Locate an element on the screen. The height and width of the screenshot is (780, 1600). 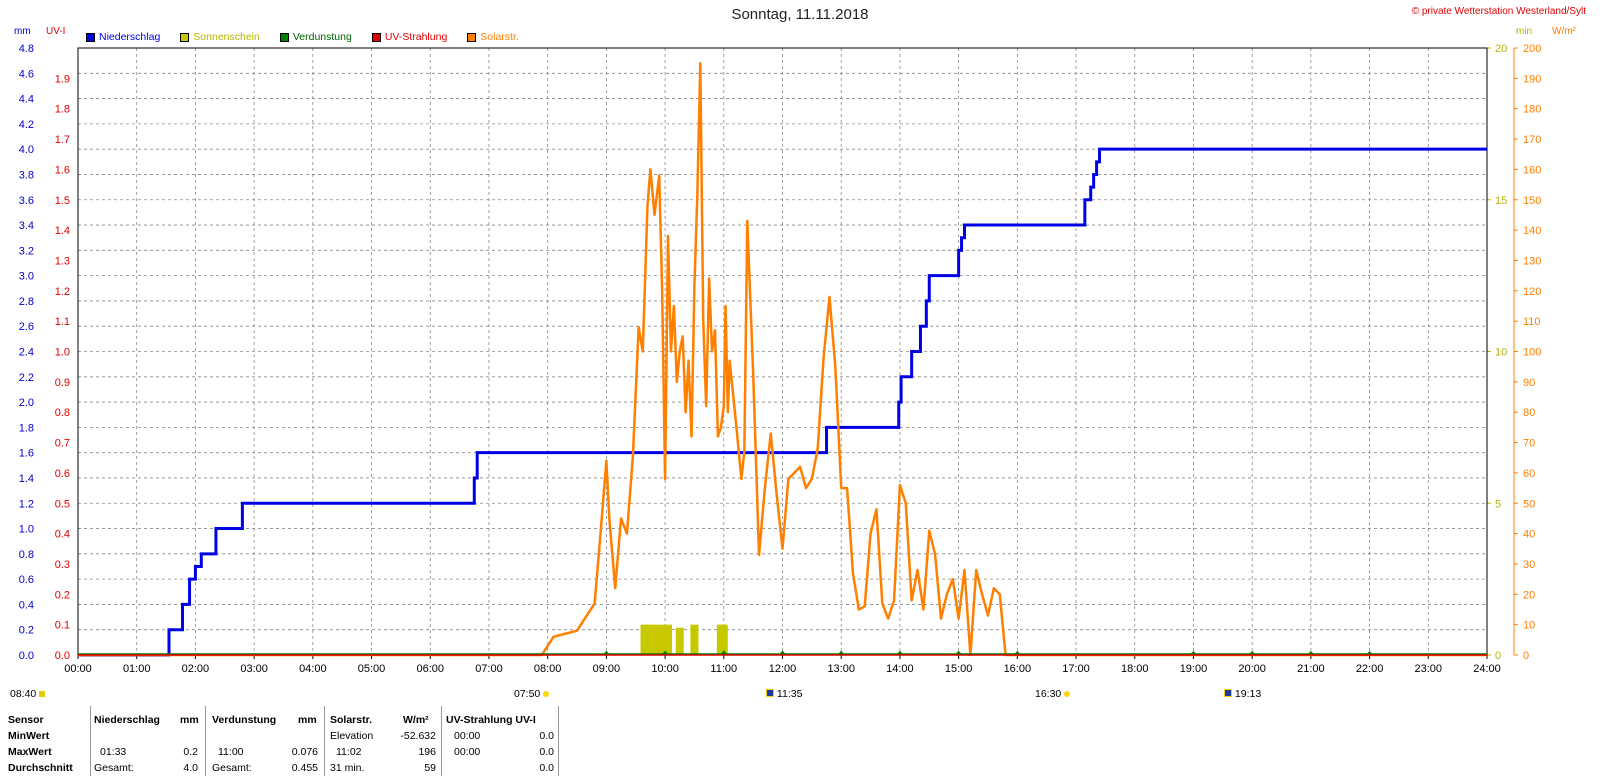
legend-item-sonnenschein: Sonnenschein is located at coordinates (220, 37).